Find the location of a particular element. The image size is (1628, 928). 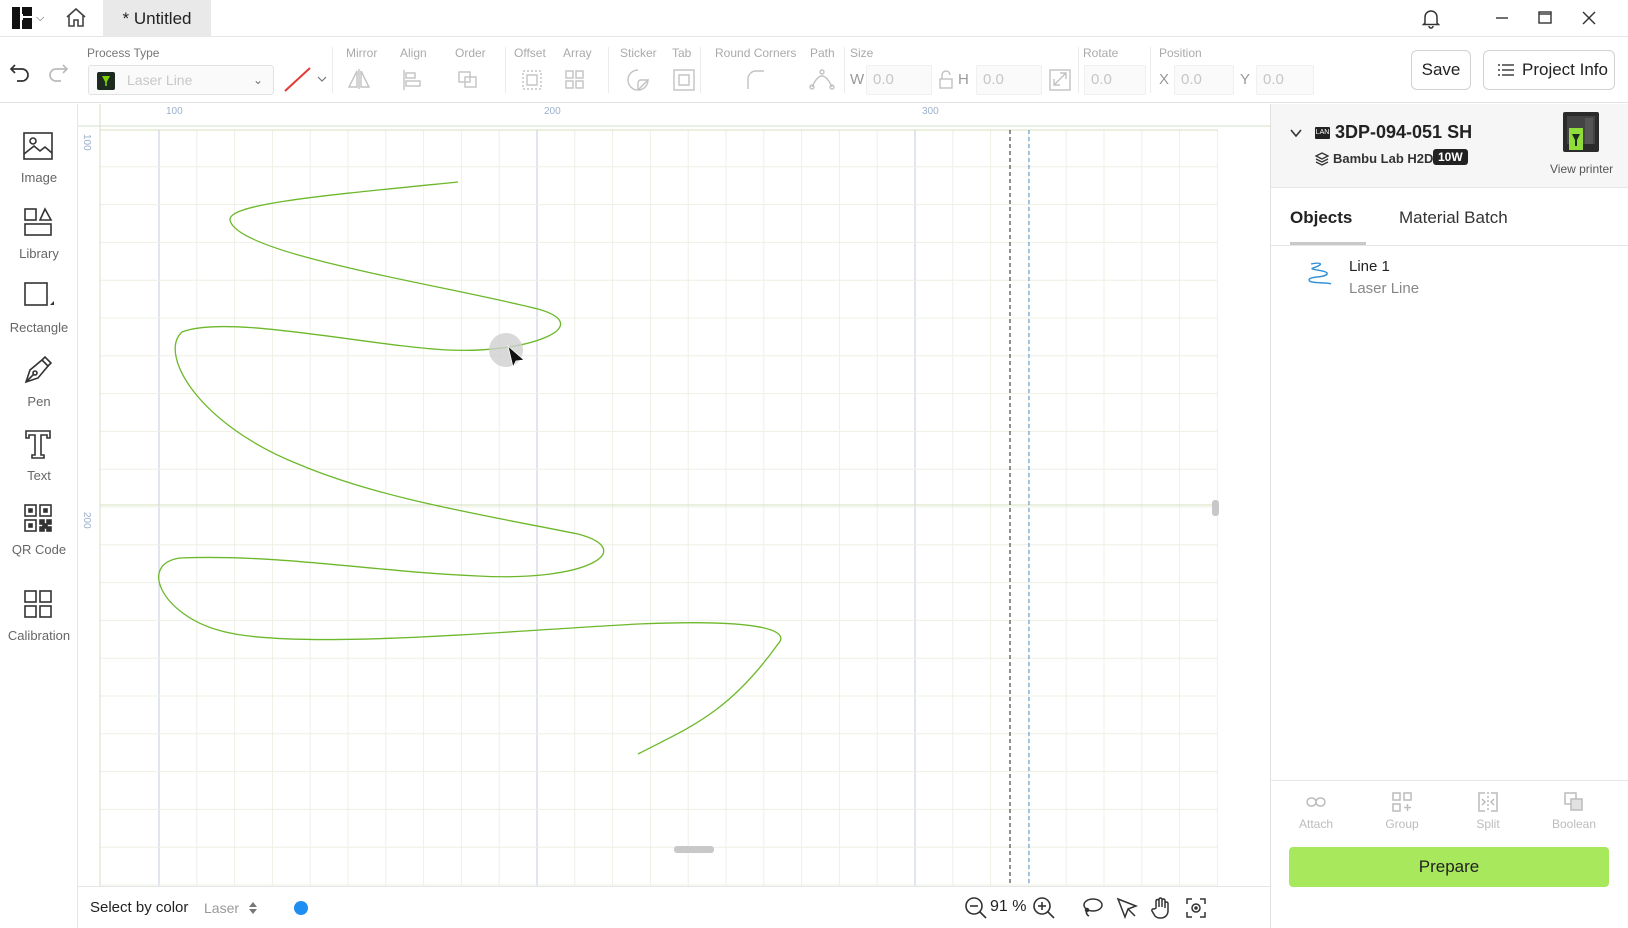

sticker-icon is located at coordinates (638, 80).